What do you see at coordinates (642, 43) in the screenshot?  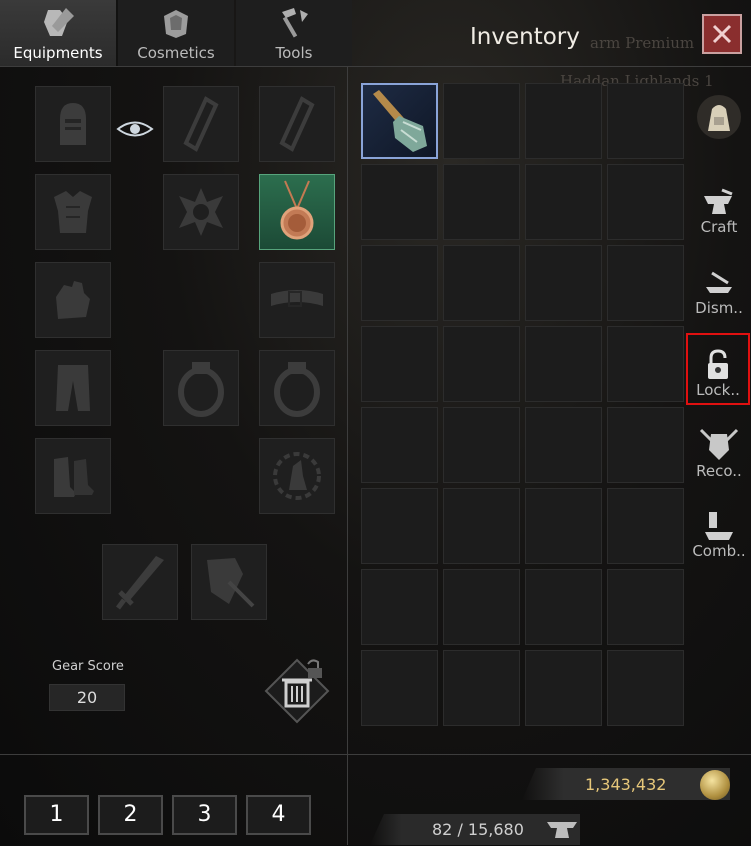 I see `background-text-premium: arm Premium` at bounding box center [642, 43].